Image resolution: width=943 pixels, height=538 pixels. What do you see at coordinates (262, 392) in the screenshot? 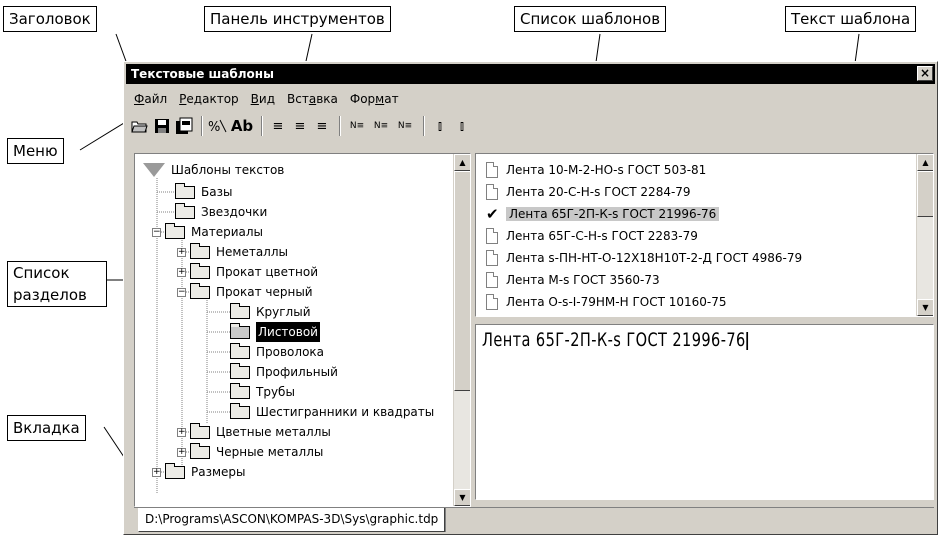
I see `tree-item-pipes: Трубы` at bounding box center [262, 392].